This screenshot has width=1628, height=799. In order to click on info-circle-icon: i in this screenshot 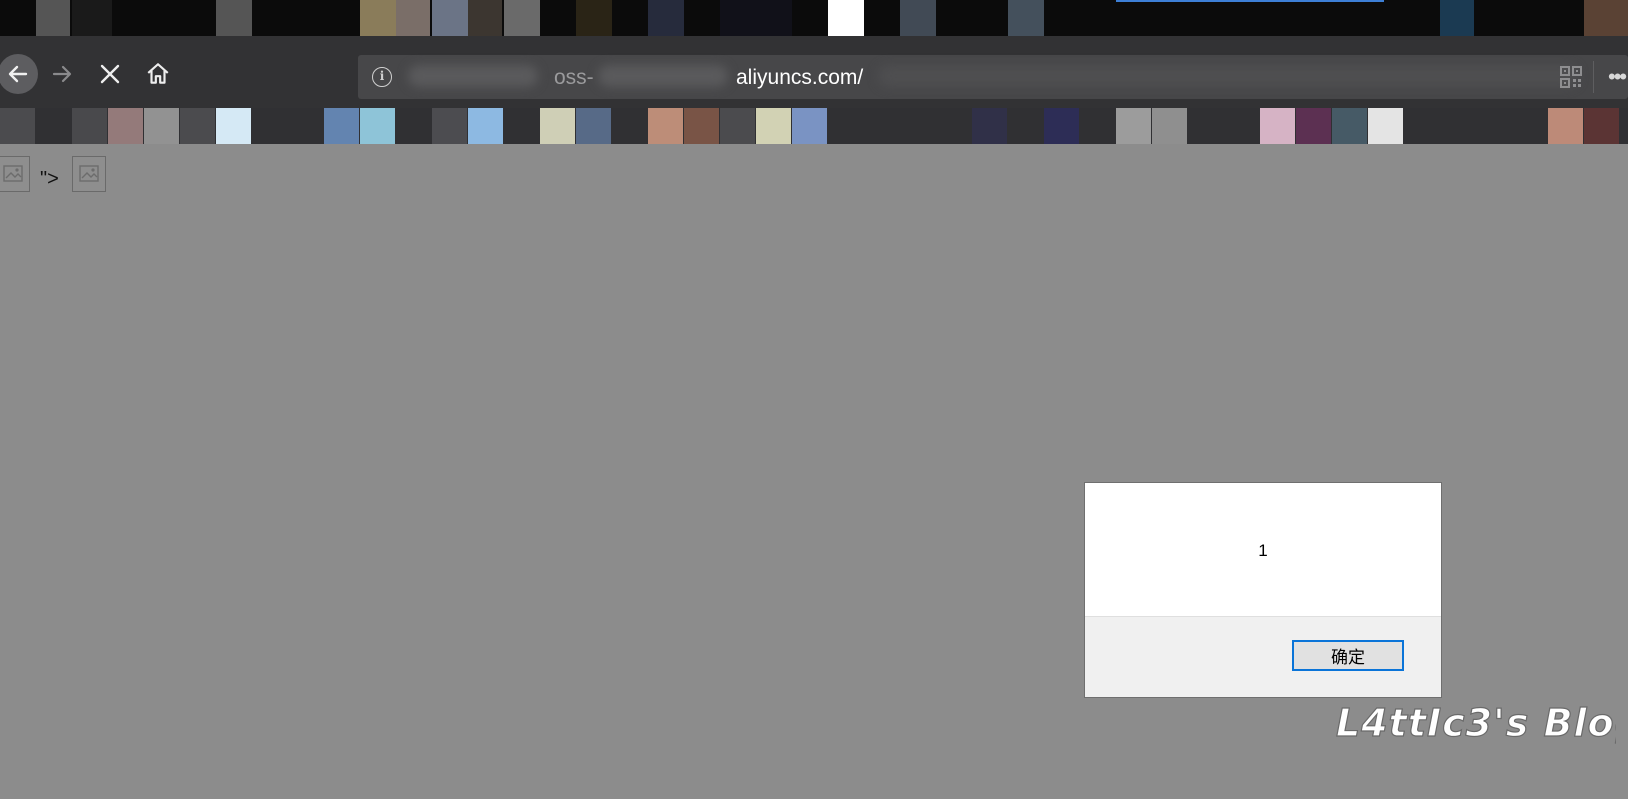, I will do `click(382, 77)`.